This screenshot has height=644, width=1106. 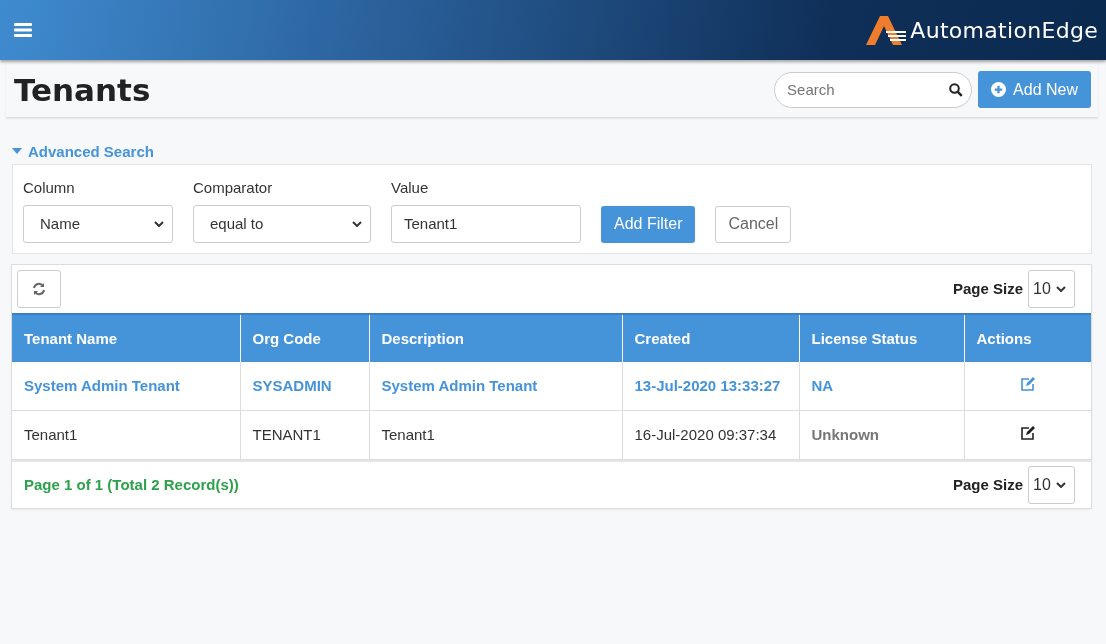 I want to click on column-header: Actions, so click(x=1027, y=337).